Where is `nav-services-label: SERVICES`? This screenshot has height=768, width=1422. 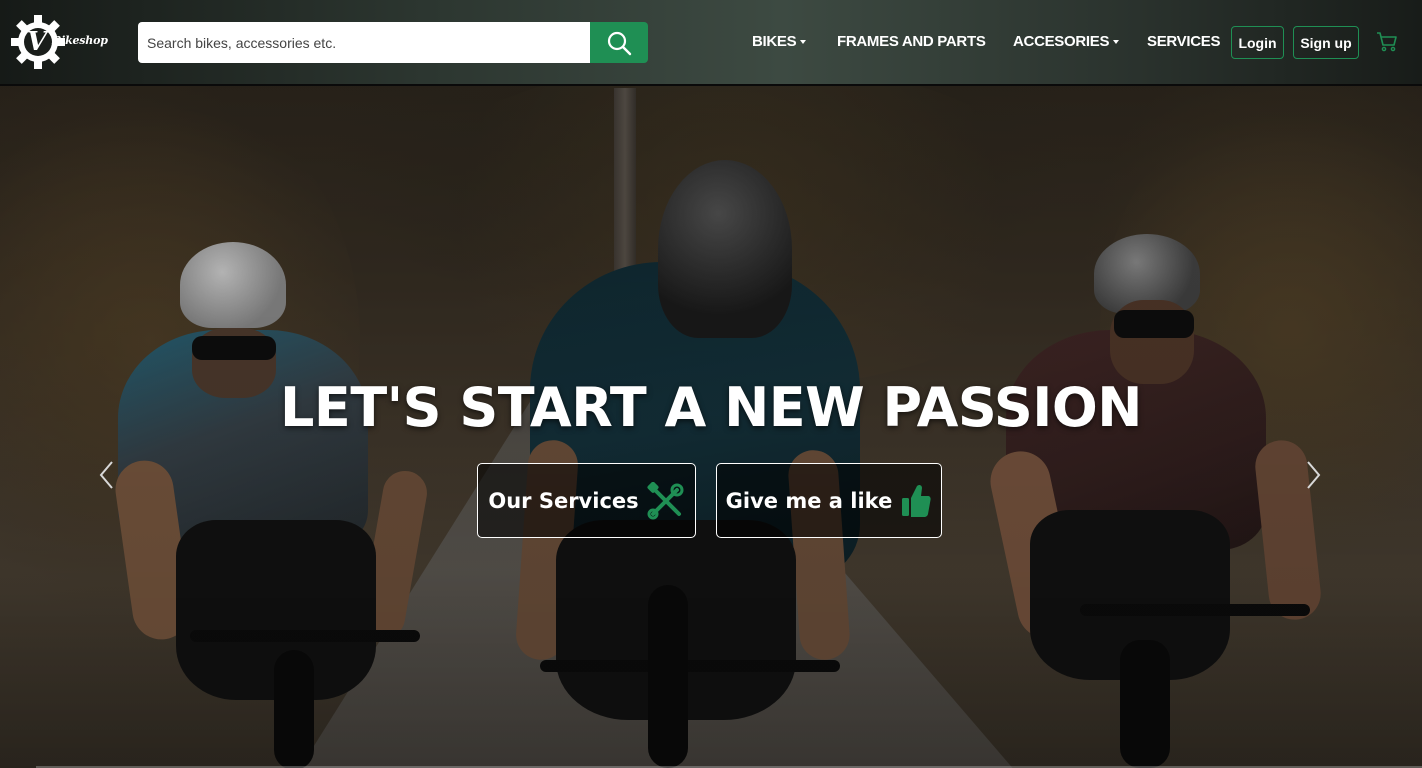
nav-services-label: SERVICES is located at coordinates (1184, 41).